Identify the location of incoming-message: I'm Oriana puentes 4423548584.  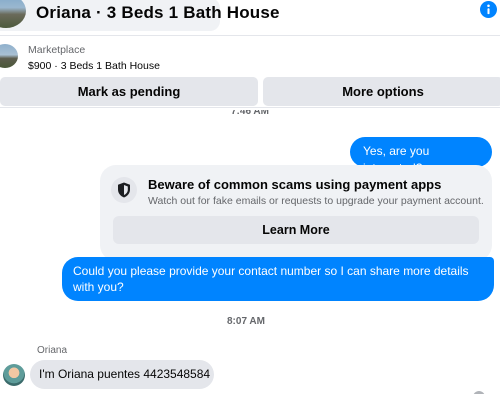
(122, 374).